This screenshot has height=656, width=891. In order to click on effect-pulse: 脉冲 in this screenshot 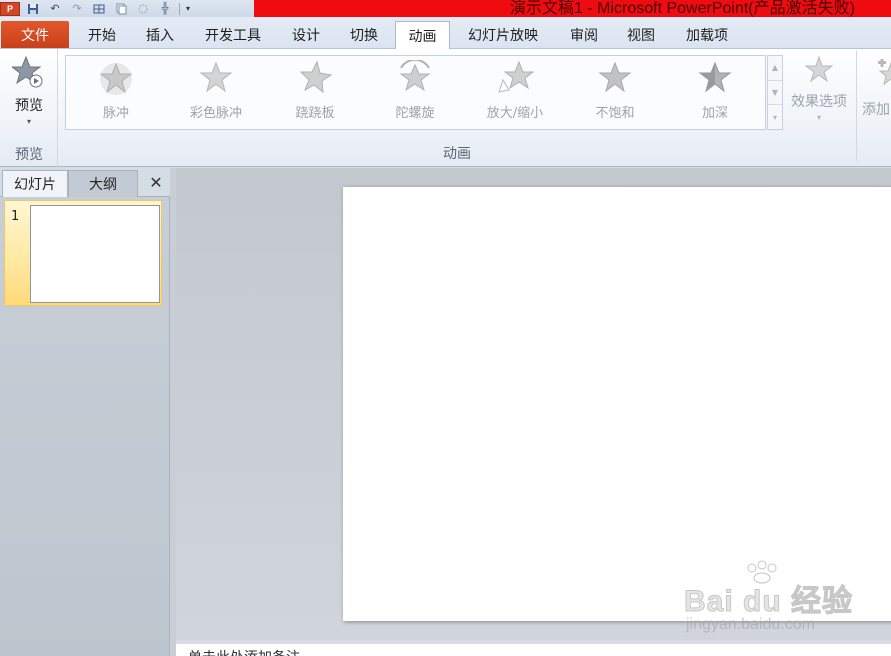, I will do `click(116, 93)`.